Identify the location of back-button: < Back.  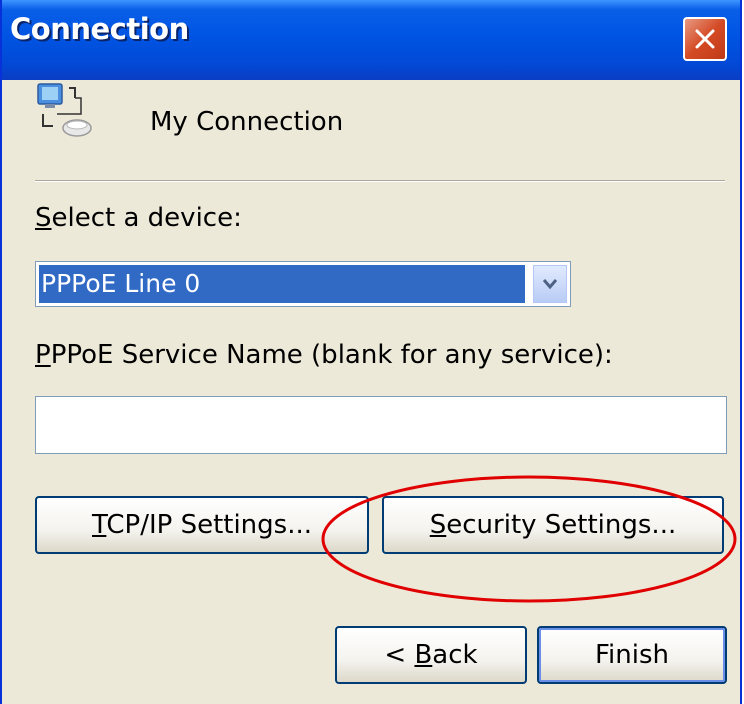
(431, 655).